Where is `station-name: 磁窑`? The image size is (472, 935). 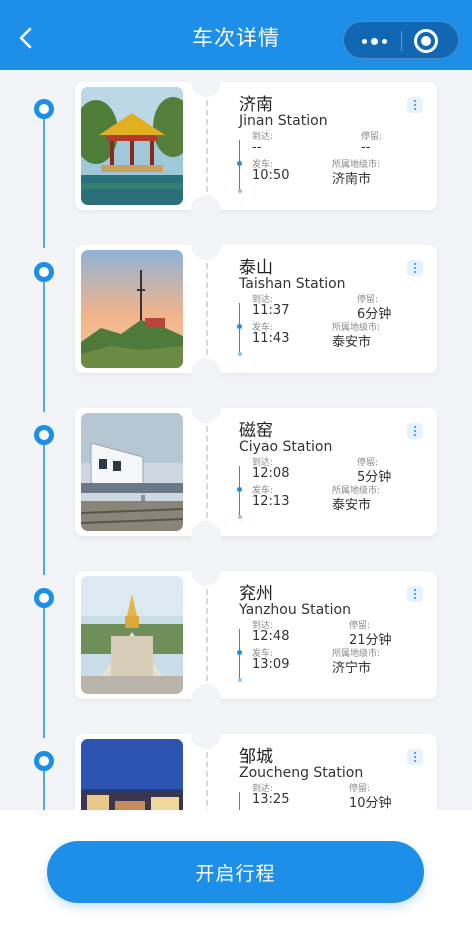 station-name: 磁窑 is located at coordinates (256, 431).